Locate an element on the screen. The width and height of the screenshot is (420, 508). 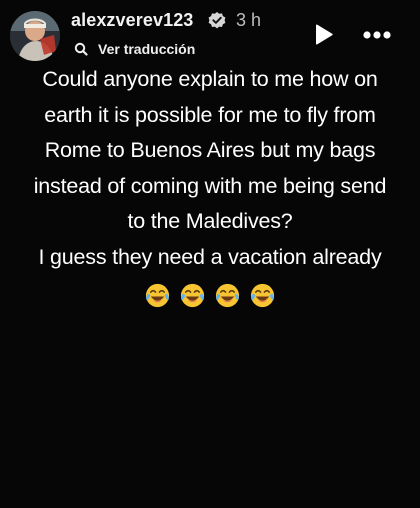
verified-badge-icon is located at coordinates (217, 20).